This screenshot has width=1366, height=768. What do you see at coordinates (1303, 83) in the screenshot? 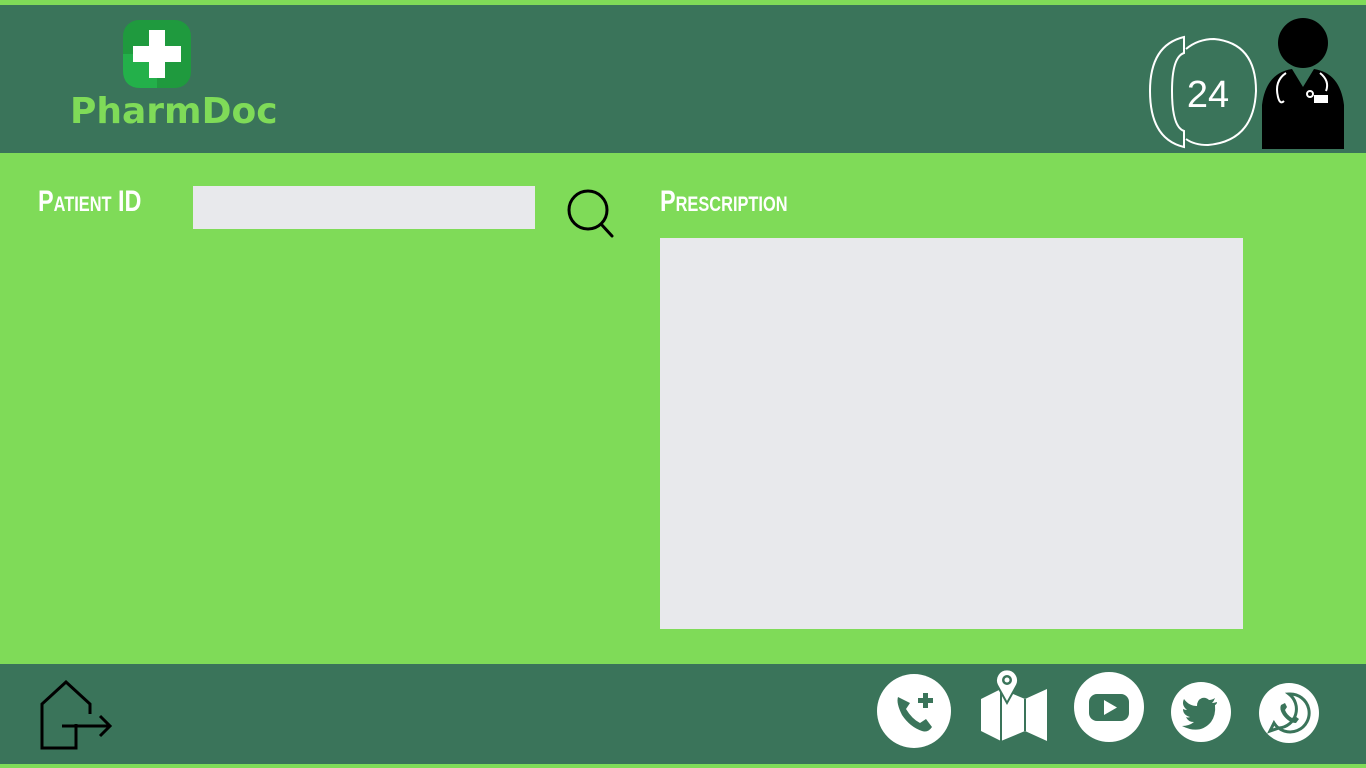
I see `doctor-icon` at bounding box center [1303, 83].